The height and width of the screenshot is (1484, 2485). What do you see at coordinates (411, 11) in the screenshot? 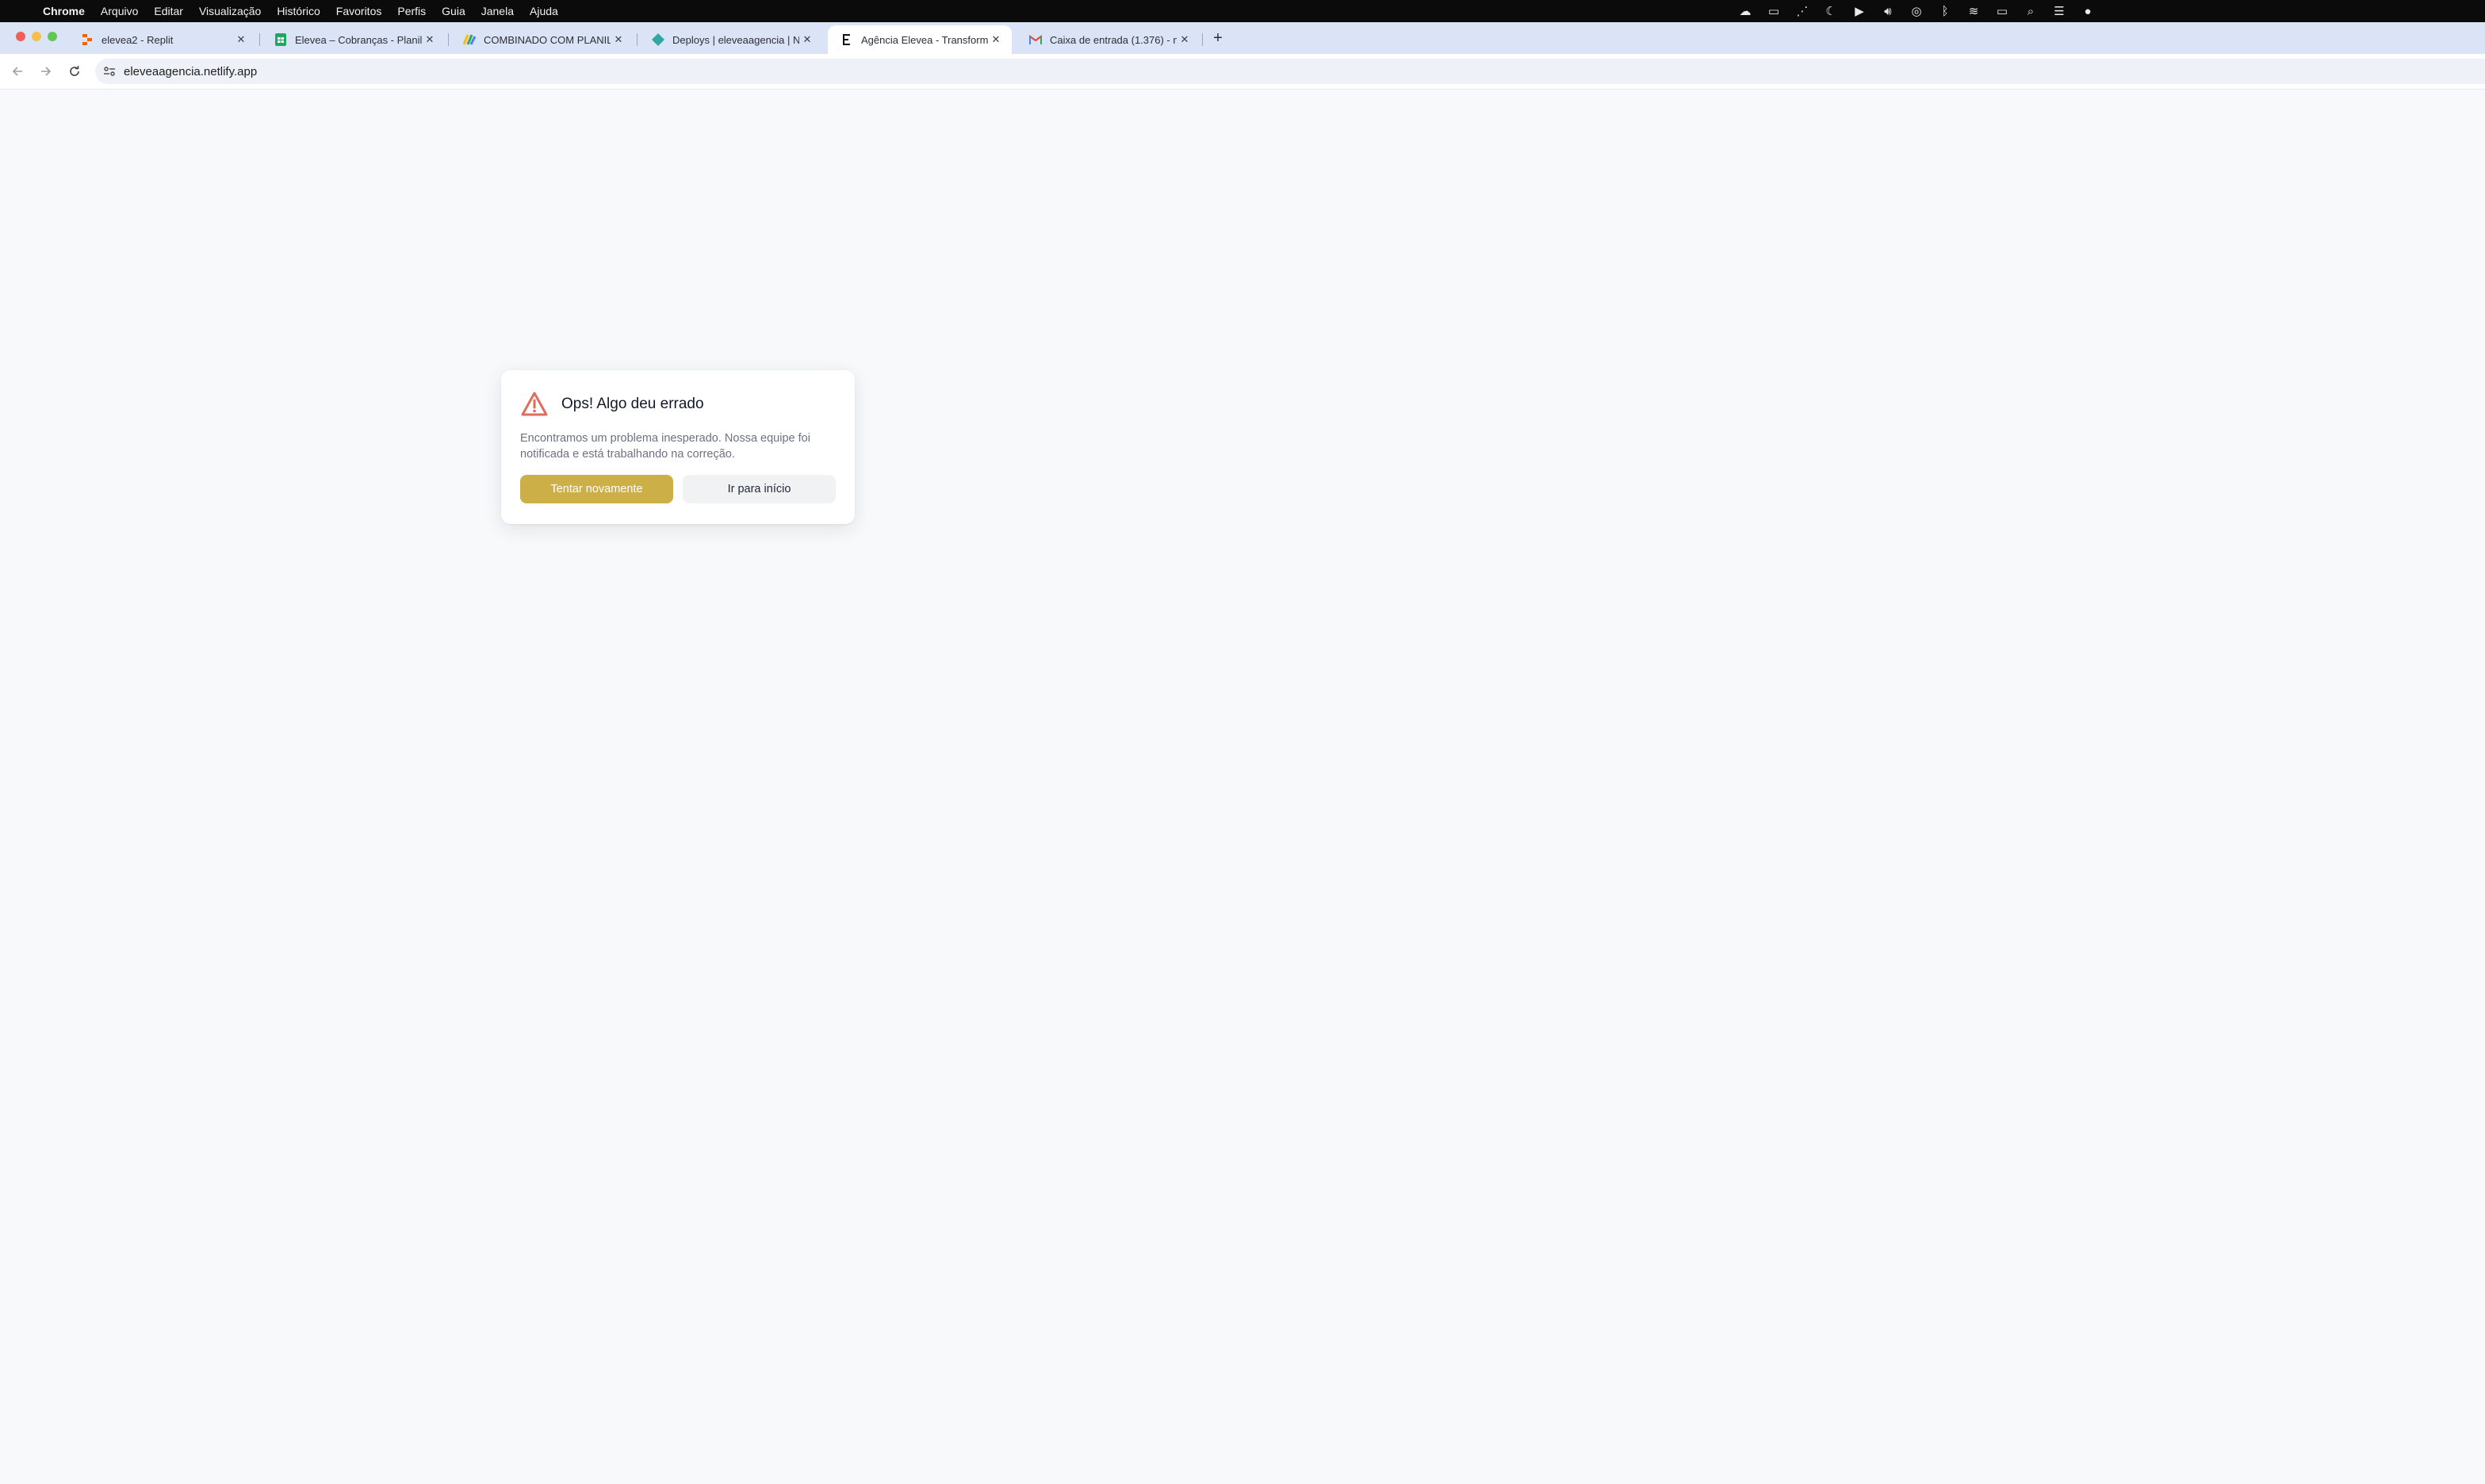
I see `menu-perfis: Perfis` at bounding box center [411, 11].